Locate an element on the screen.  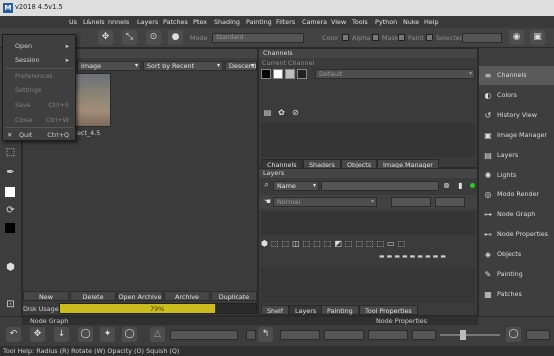
layers-header: Layers is located at coordinates (368, 173).